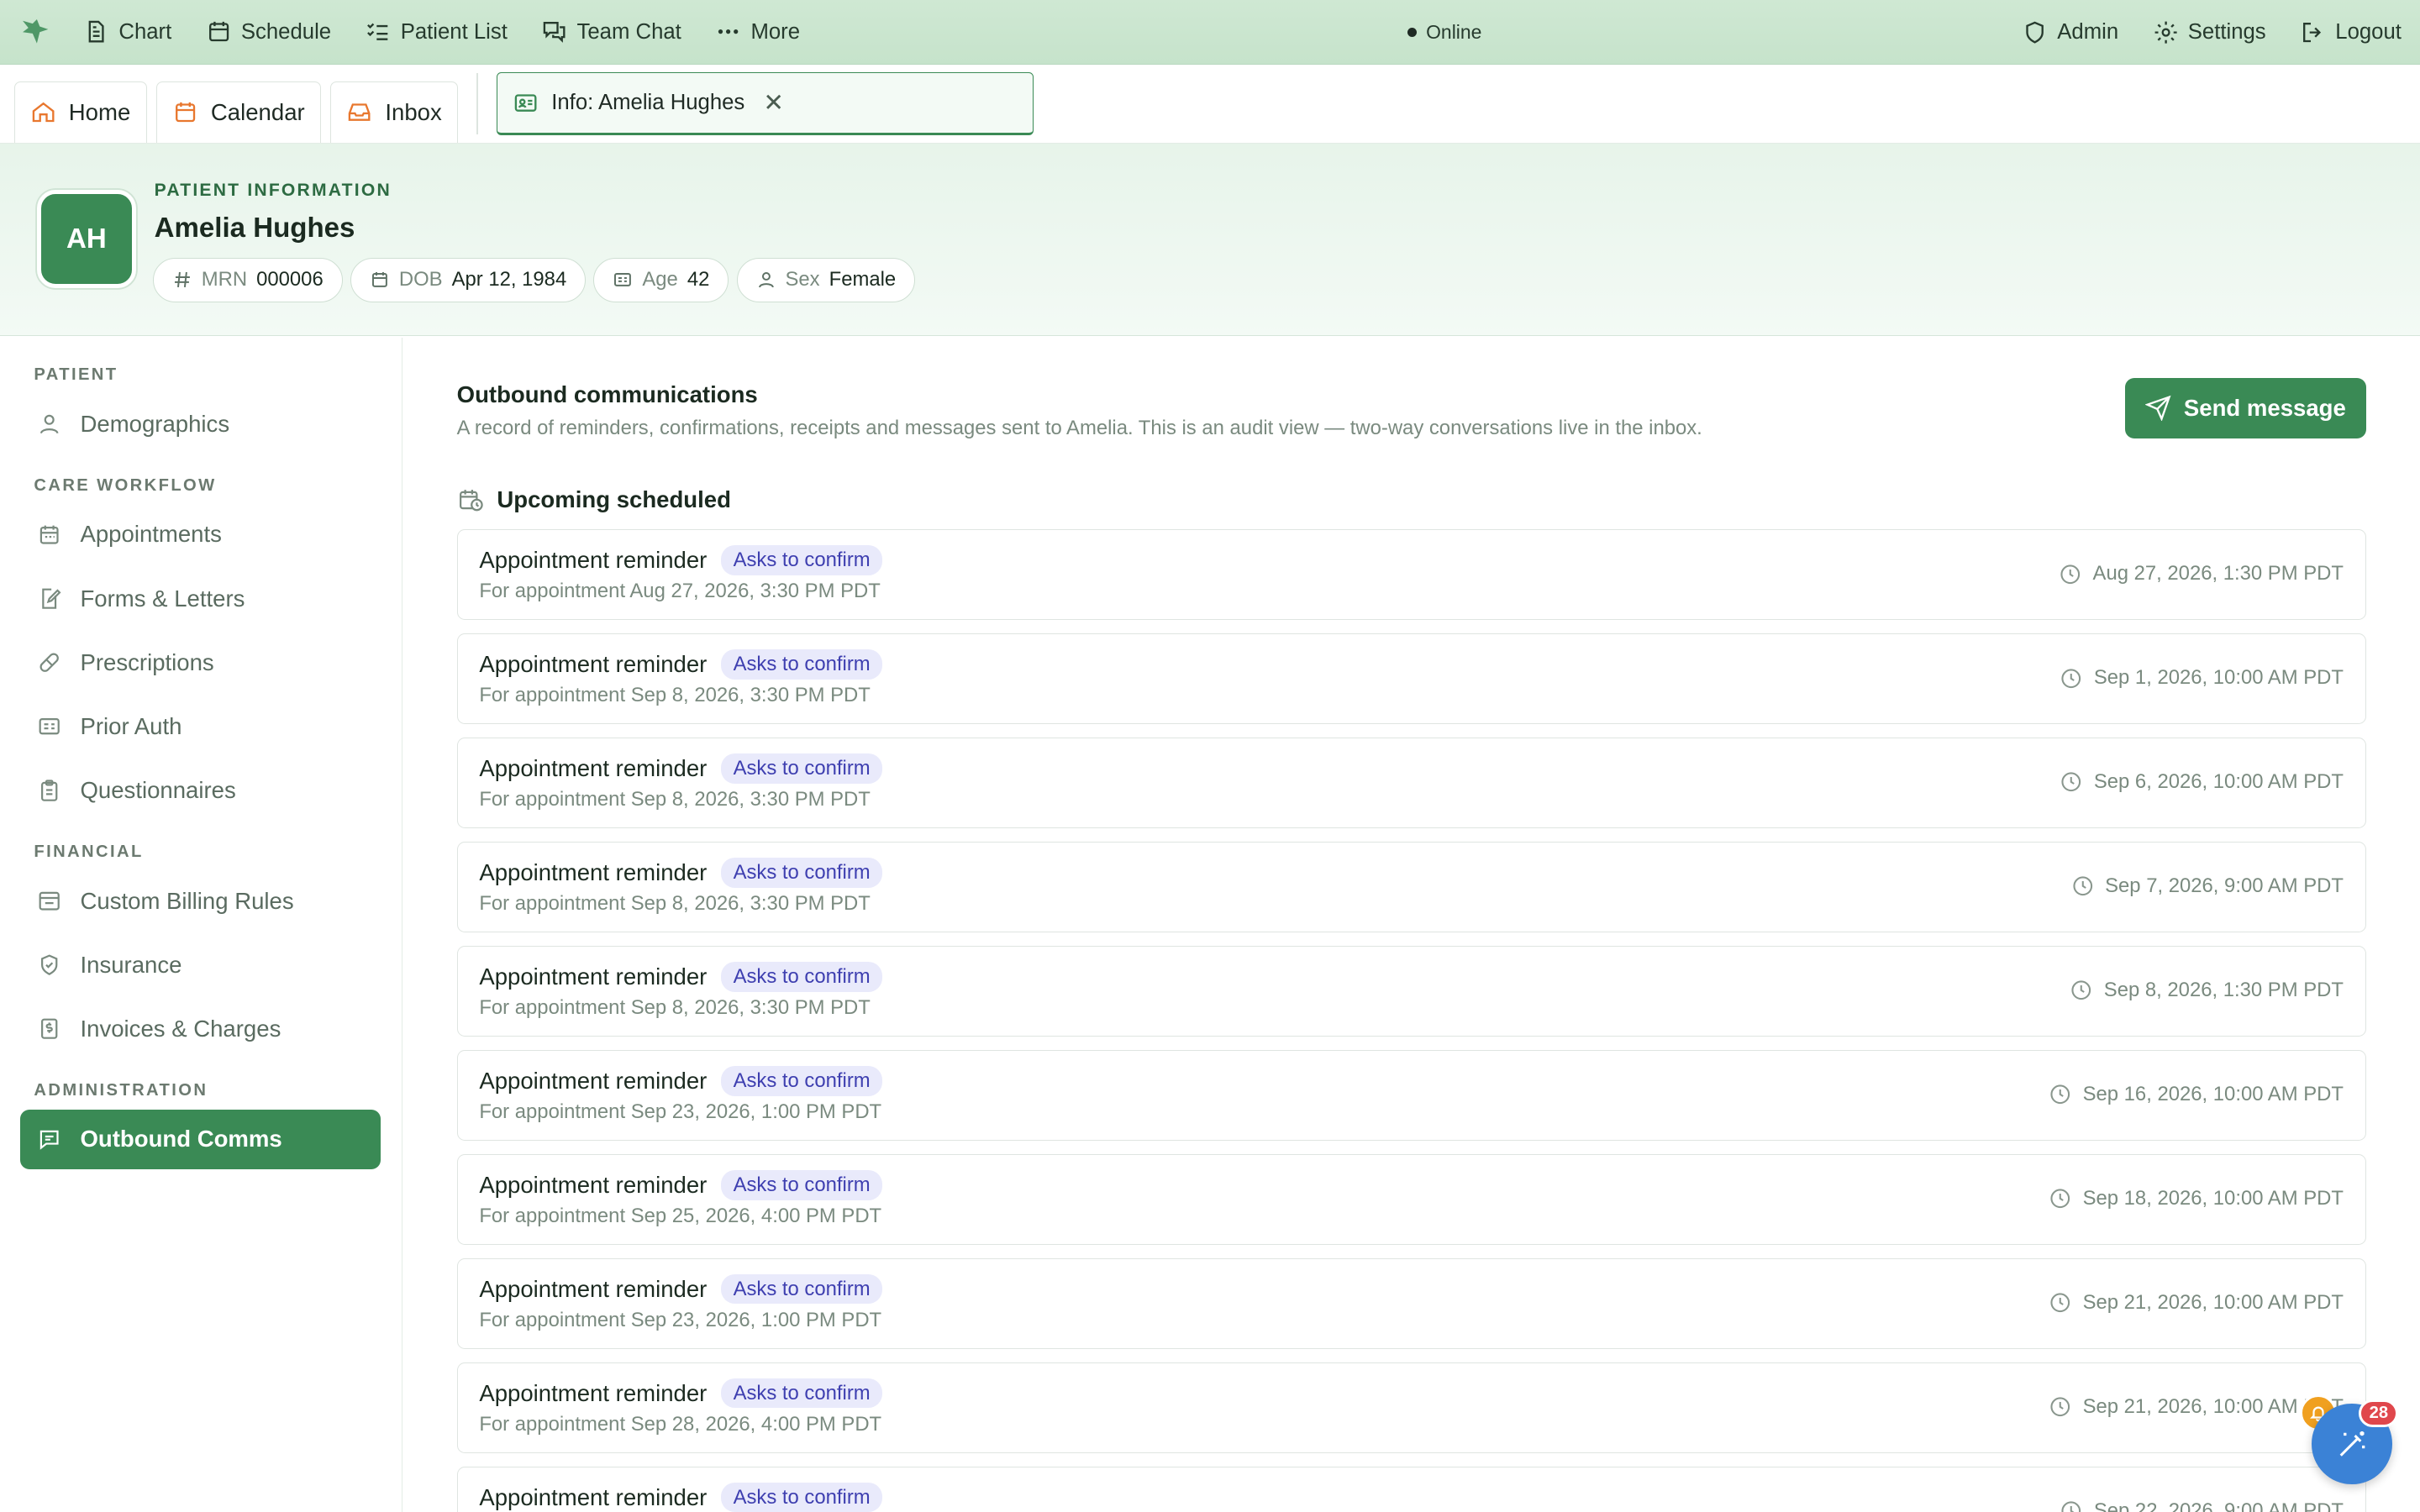 The width and height of the screenshot is (2420, 1512). Describe the element at coordinates (802, 279) in the screenshot. I see `chip-sex-key: Sex` at that location.